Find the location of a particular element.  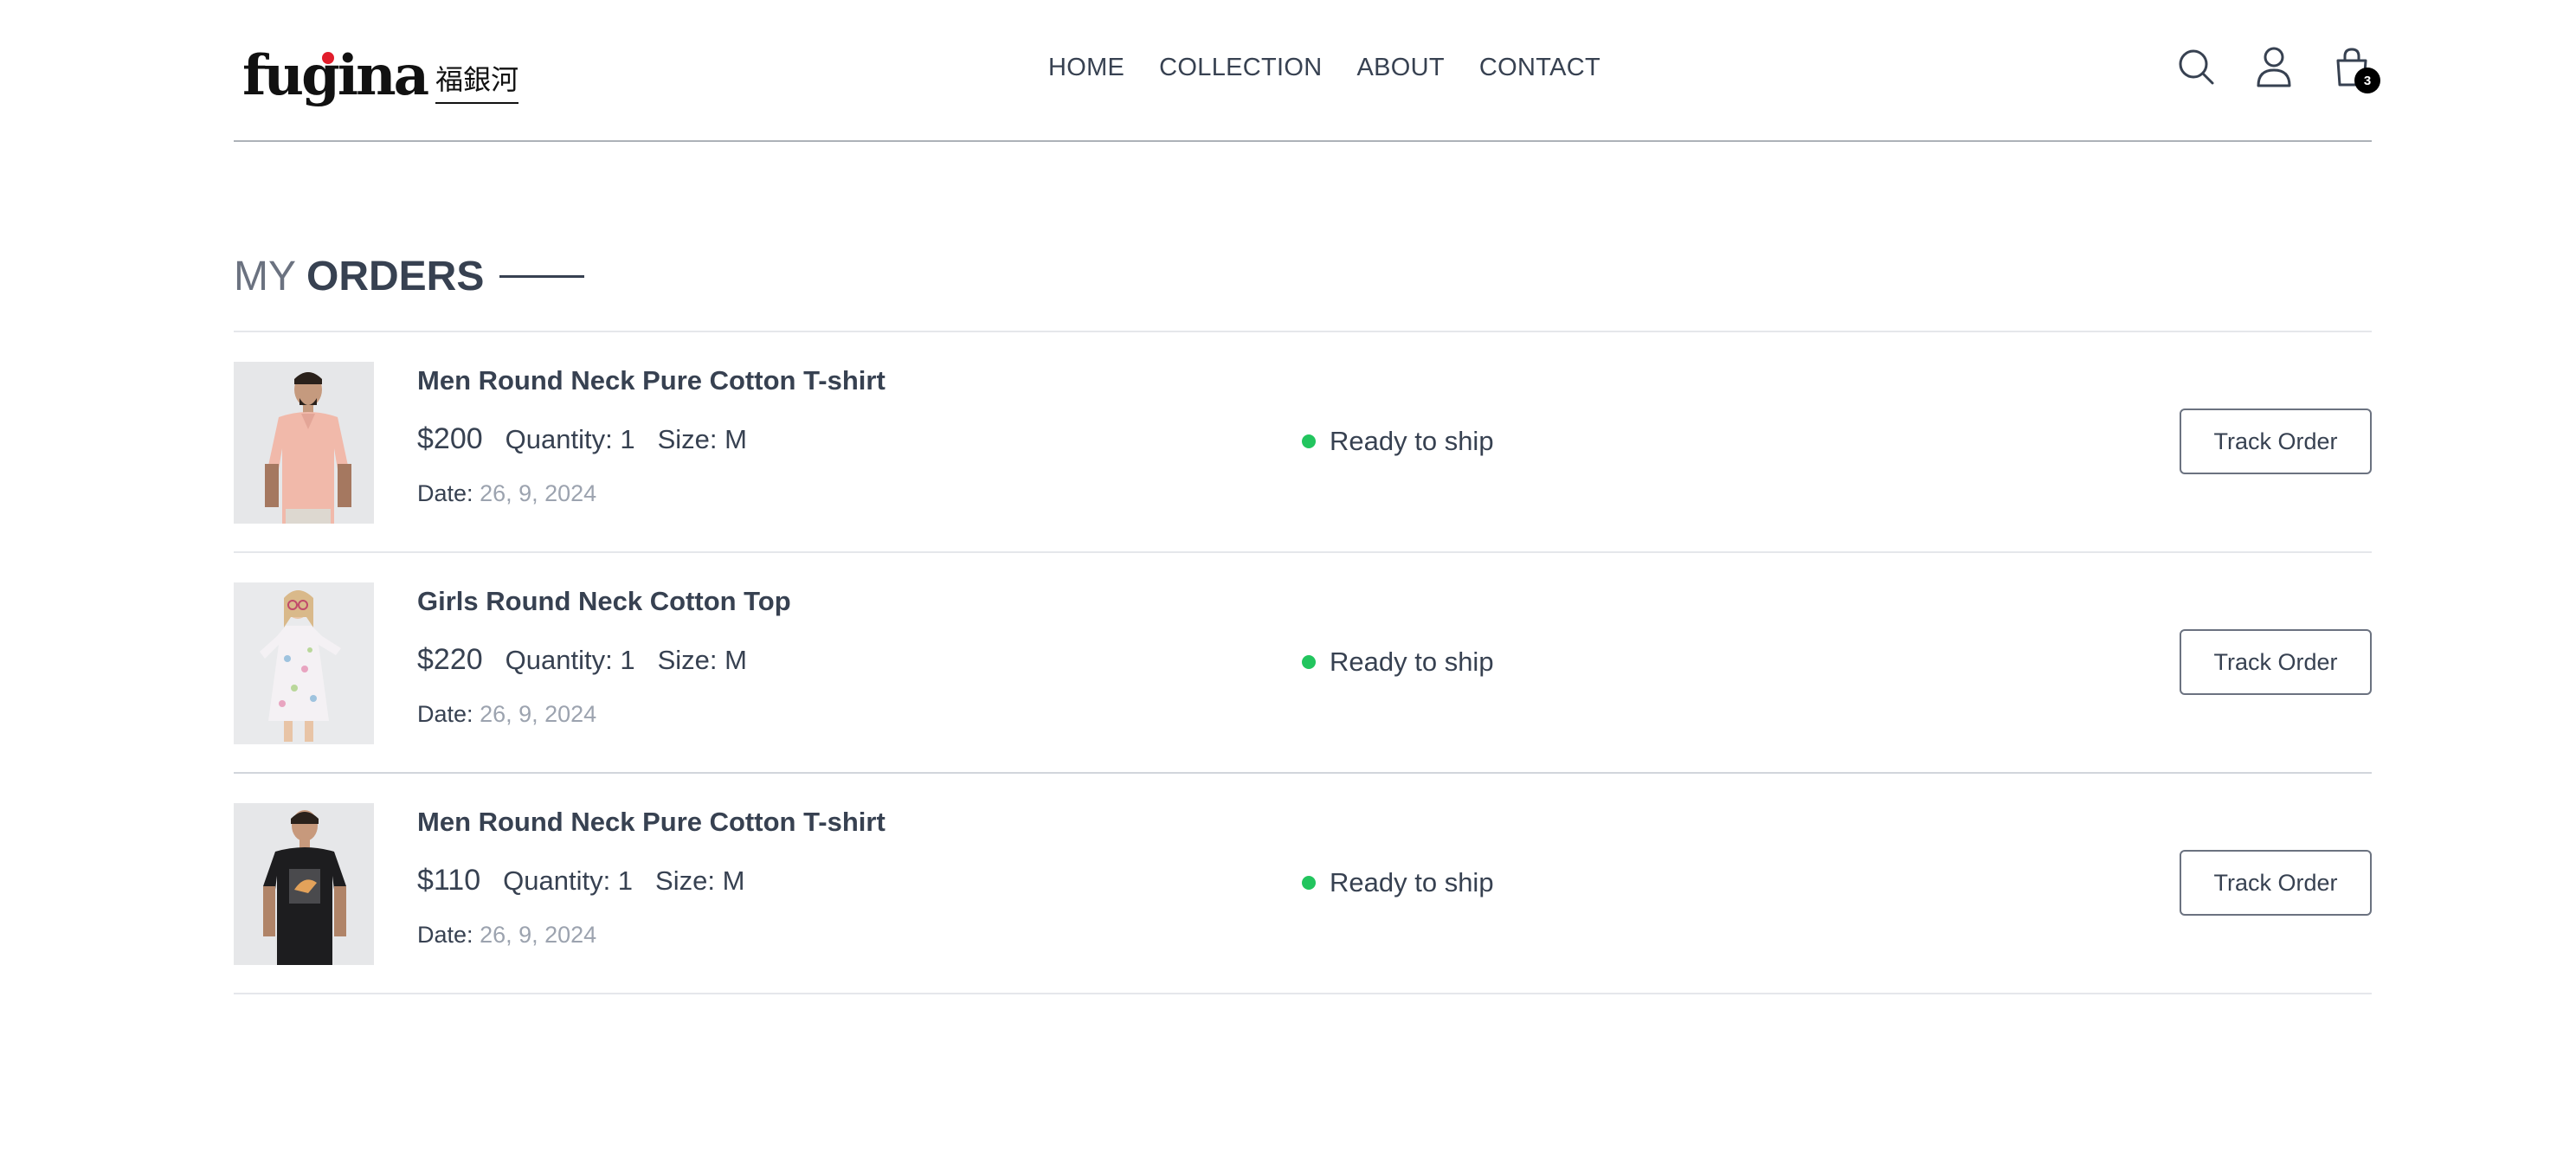

product-image-girl-floral-dress is located at coordinates (304, 663).